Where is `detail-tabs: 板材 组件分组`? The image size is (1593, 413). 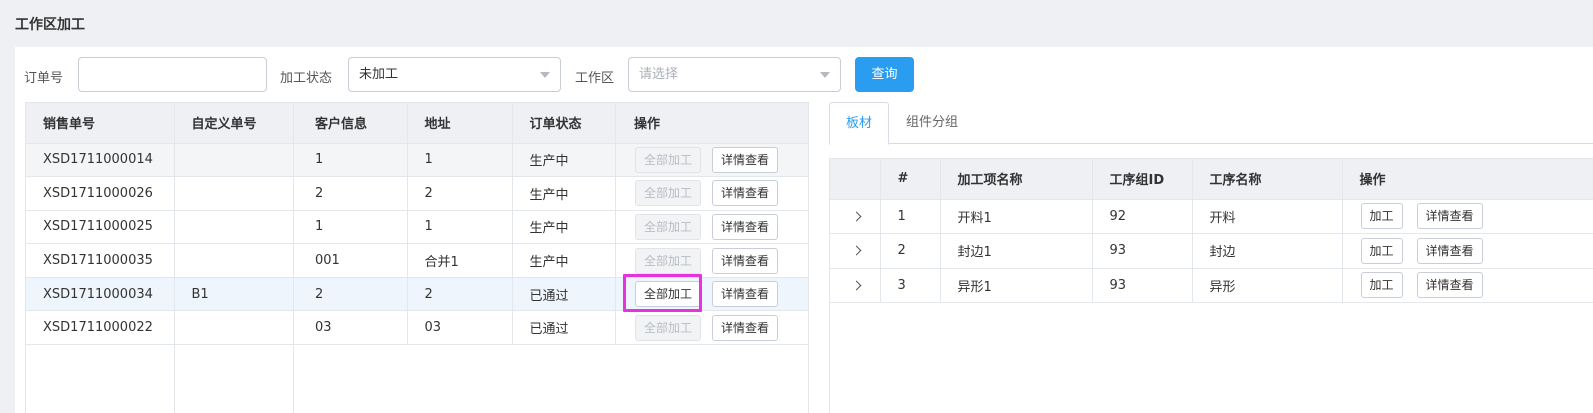
detail-tabs: 板材 组件分组 is located at coordinates (1211, 123).